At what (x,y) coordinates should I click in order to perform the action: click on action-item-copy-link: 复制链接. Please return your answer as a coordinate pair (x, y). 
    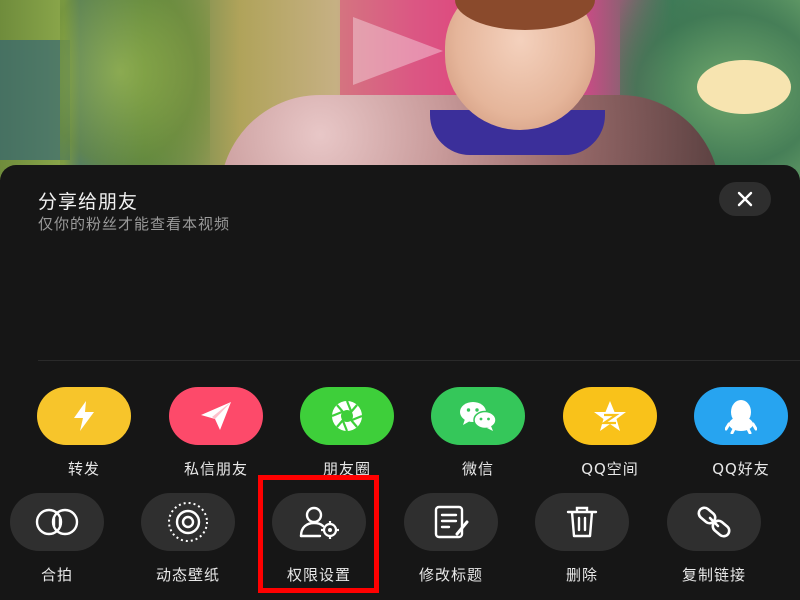
    Looking at the image, I should click on (714, 539).